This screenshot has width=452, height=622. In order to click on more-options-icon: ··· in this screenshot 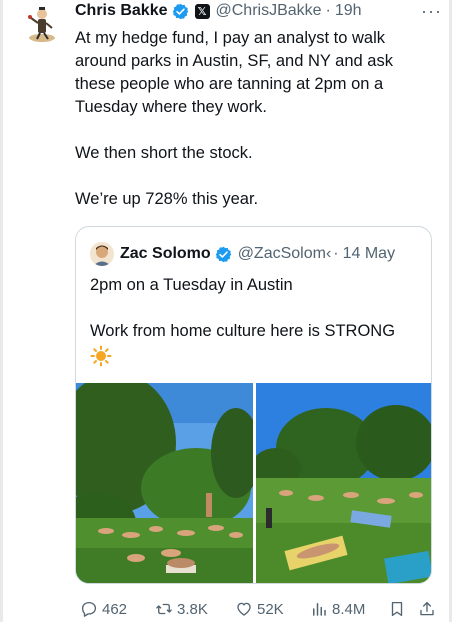, I will do `click(431, 11)`.